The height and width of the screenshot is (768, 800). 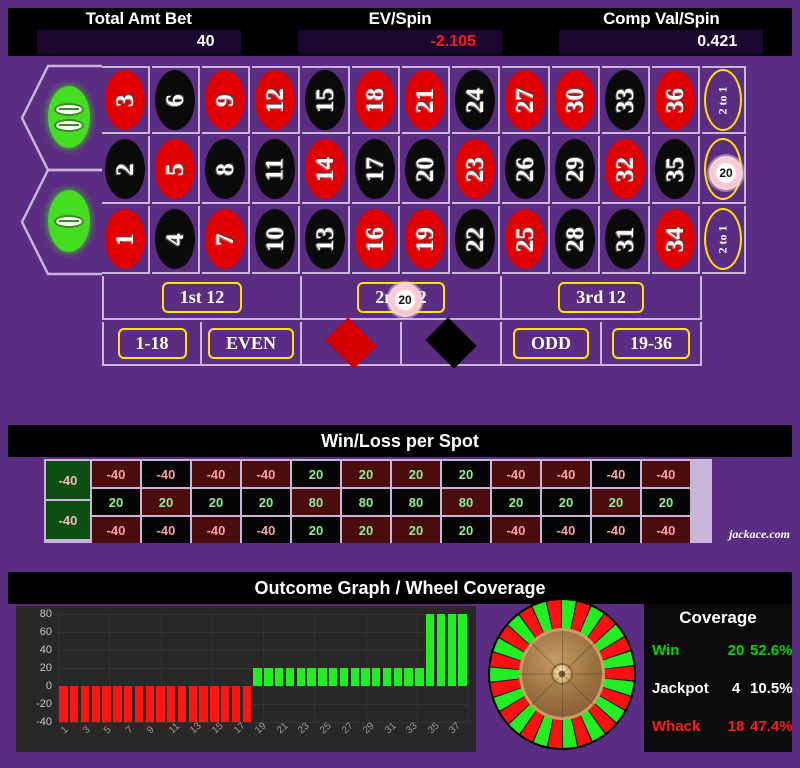 I want to click on bet-number-30: 30, so click(x=576, y=100).